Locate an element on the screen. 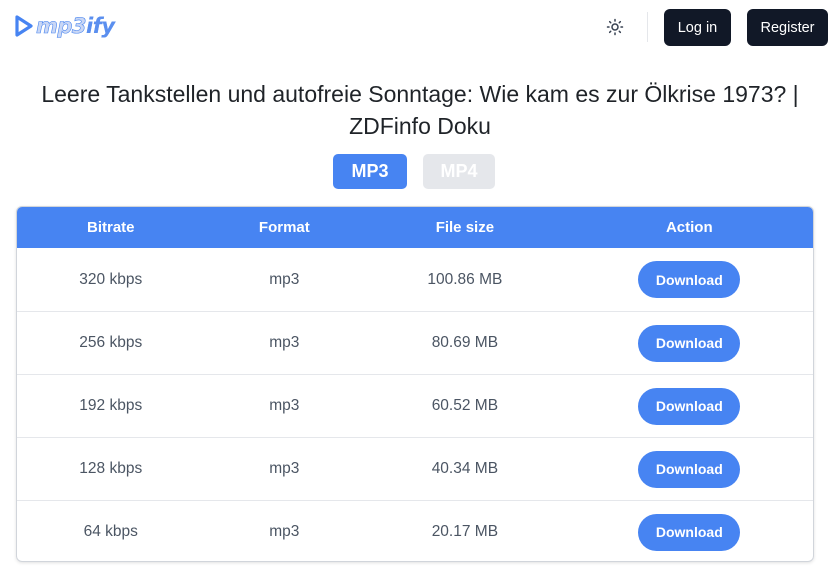 This screenshot has height=587, width=840. file-size-cell: 20.17 MB is located at coordinates (465, 531).